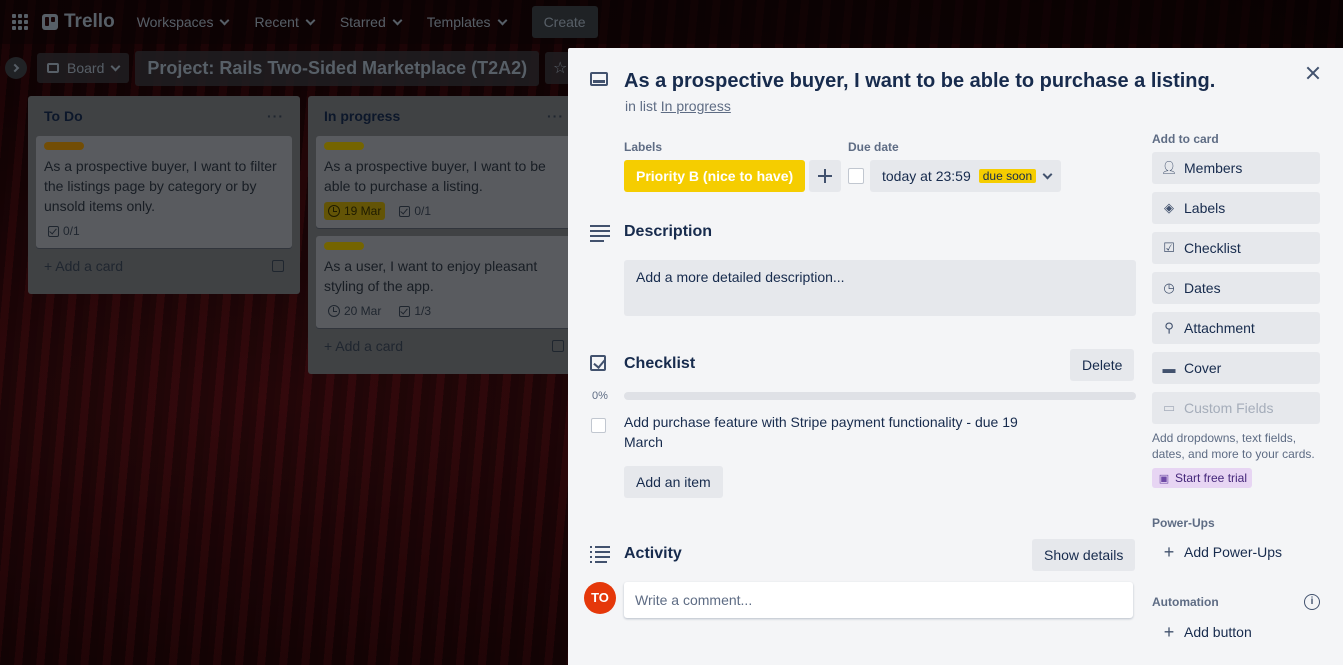  I want to click on checklist-icon, so click(598, 363).